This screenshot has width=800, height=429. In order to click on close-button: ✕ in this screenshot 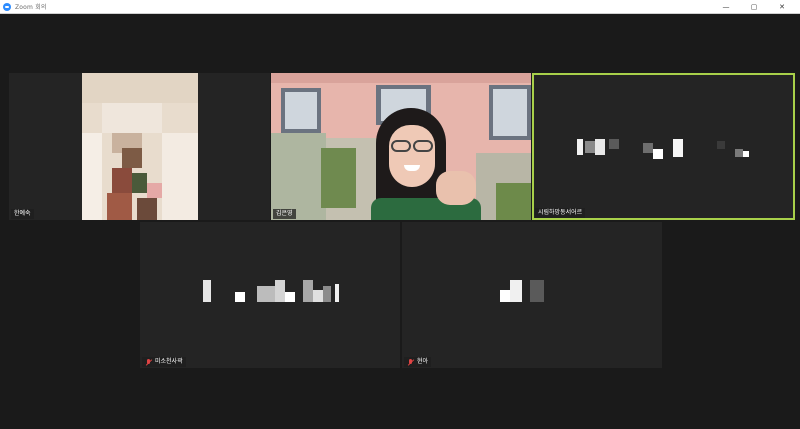, I will do `click(782, 6)`.